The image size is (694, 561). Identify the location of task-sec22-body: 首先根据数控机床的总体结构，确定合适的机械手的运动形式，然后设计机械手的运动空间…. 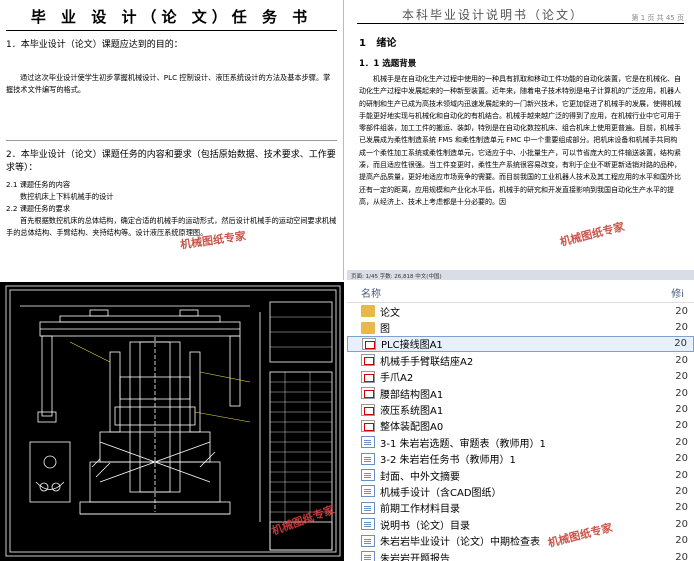
(171, 226).